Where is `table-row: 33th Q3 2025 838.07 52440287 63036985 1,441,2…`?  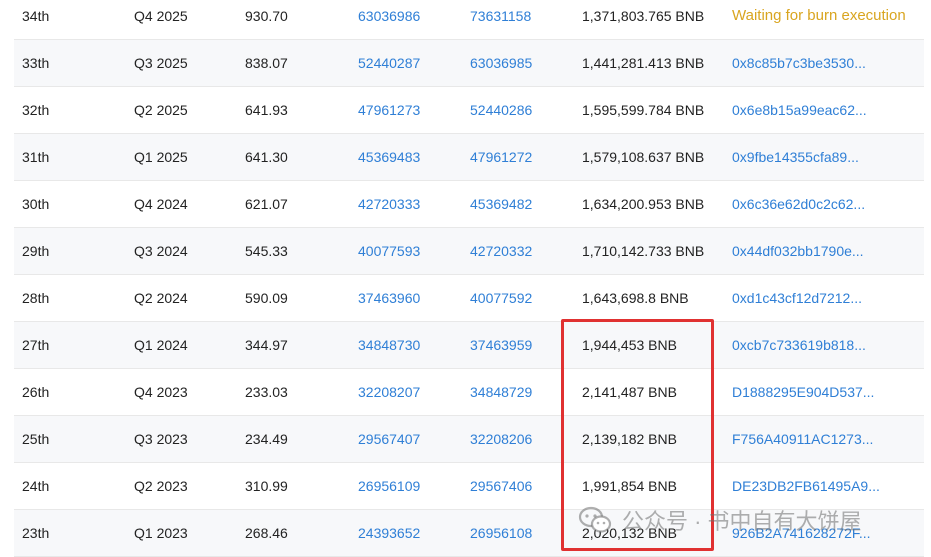
table-row: 33th Q3 2025 838.07 52440287 63036985 1,441,2… is located at coordinates (469, 63).